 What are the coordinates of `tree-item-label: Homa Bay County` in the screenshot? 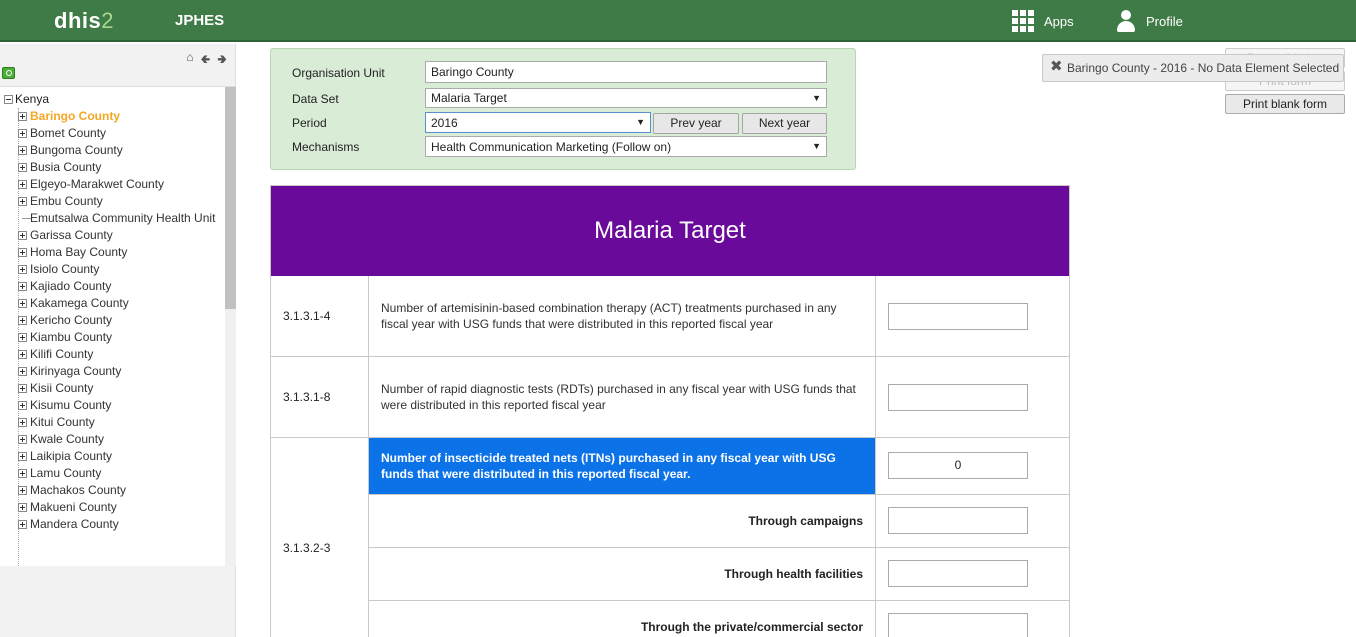 It's located at (79, 252).